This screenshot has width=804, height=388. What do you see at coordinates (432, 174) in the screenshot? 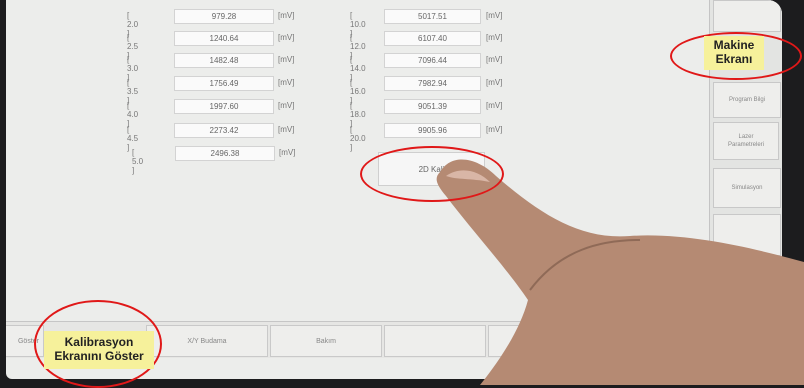
I see `highlight-ring-calibrate` at bounding box center [432, 174].